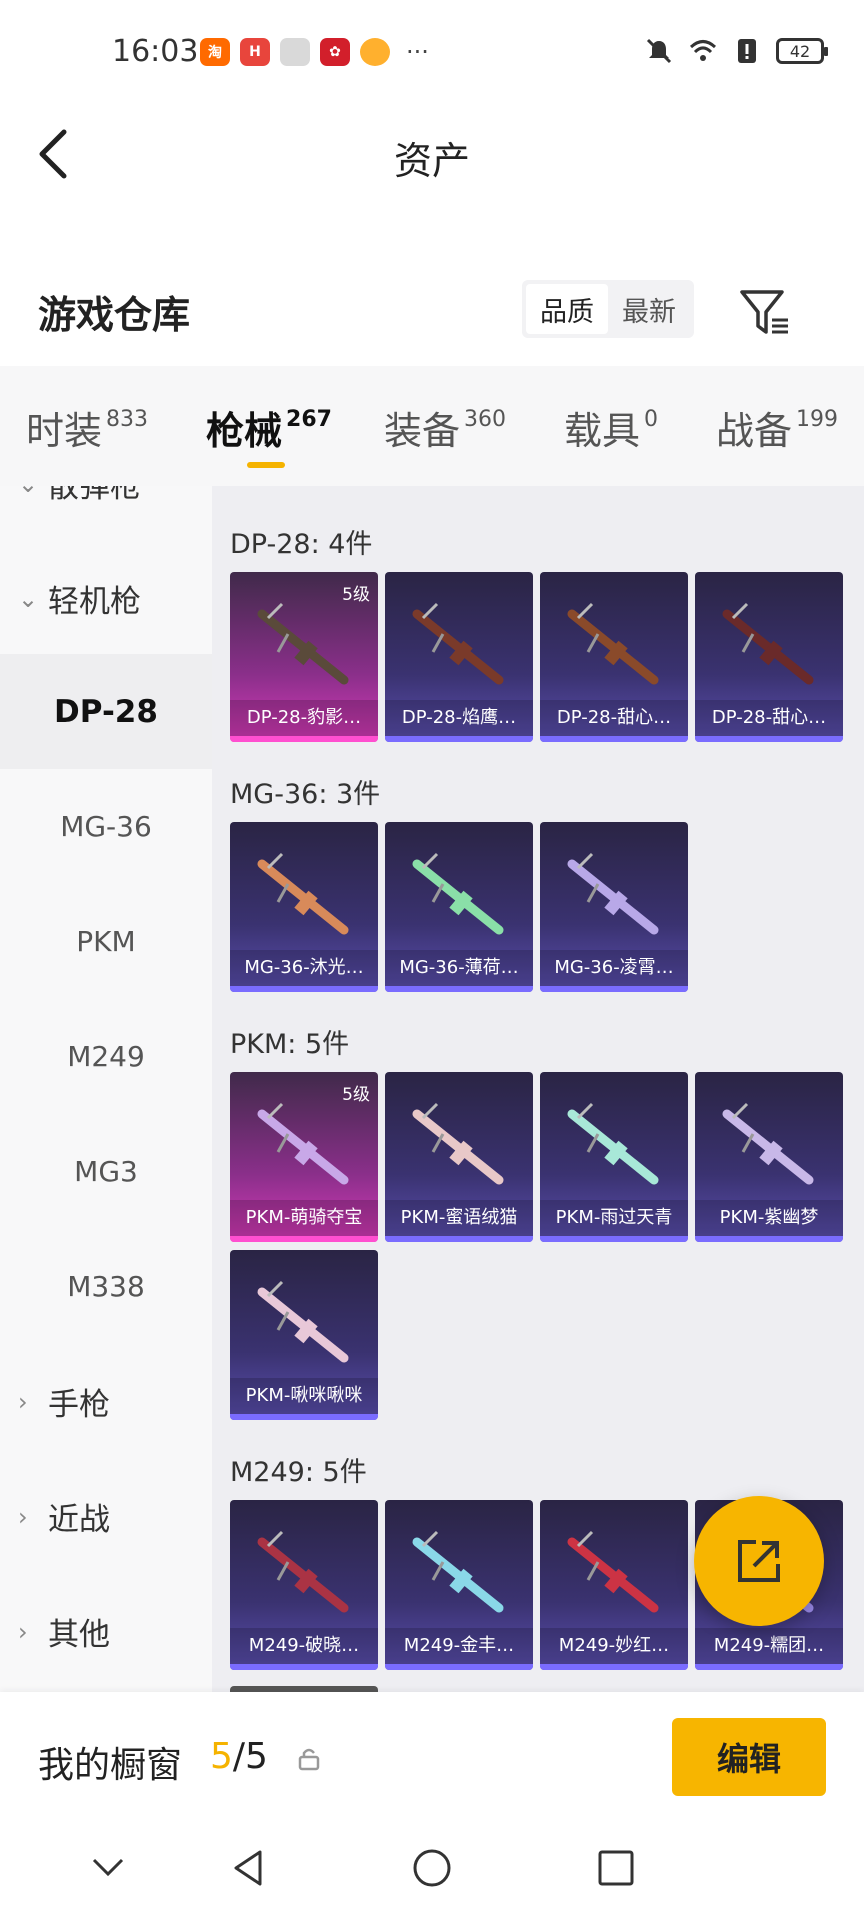 This screenshot has height=1920, width=864. What do you see at coordinates (314, 52) in the screenshot?
I see `status-app-icons: 淘 H ✿ ···` at bounding box center [314, 52].